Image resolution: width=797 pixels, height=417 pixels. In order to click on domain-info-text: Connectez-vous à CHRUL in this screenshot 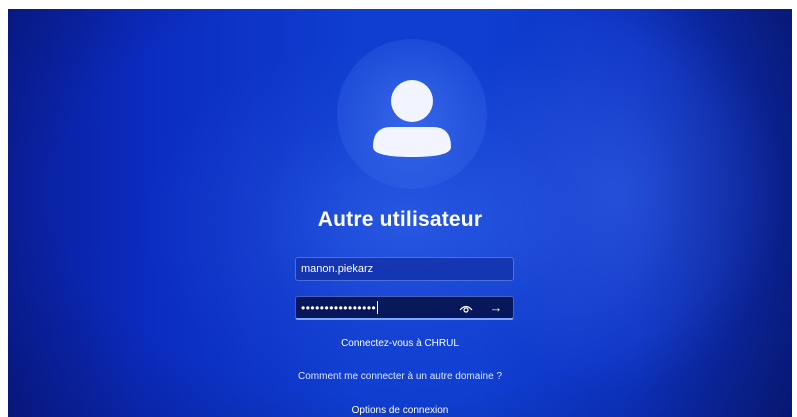, I will do `click(400, 343)`.